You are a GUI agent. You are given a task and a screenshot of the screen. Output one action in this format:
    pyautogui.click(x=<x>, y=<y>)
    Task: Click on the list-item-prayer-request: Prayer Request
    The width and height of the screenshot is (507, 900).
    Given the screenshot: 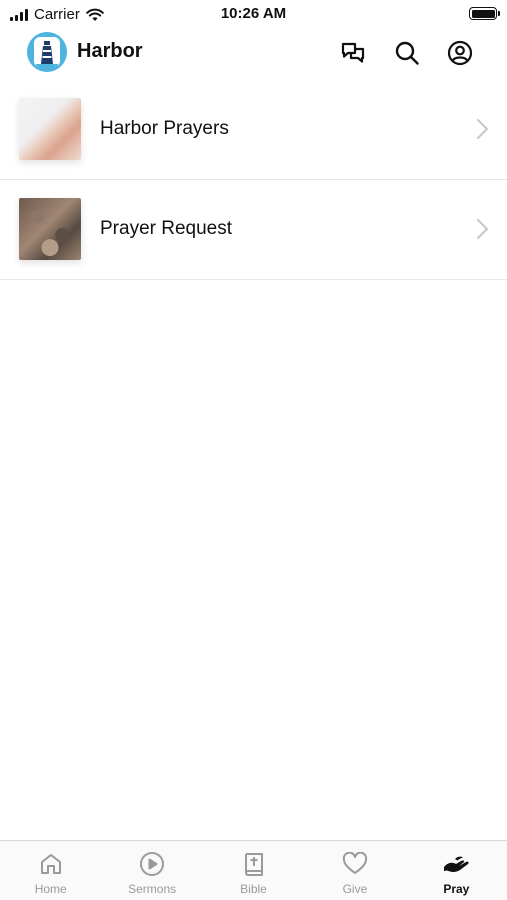 What is the action you would take?
    pyautogui.click(x=253, y=230)
    